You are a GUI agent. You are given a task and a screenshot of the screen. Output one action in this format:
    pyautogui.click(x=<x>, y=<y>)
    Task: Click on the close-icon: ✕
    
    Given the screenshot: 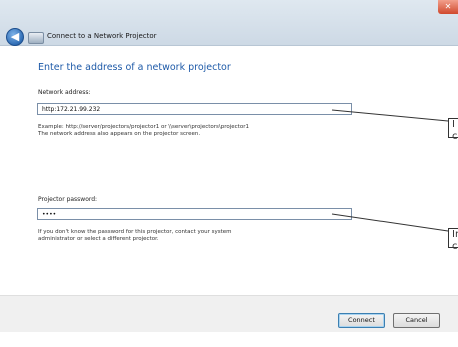 What is the action you would take?
    pyautogui.click(x=448, y=7)
    